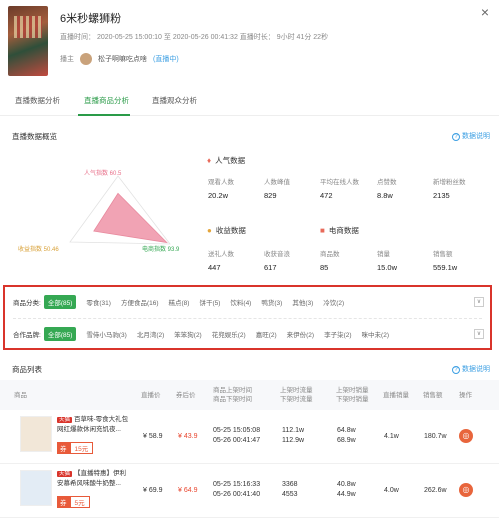 The image size is (499, 519). What do you see at coordinates (38, 250) in the screenshot?
I see `radar-label-revenue: 收益指数 50.46` at bounding box center [38, 250].